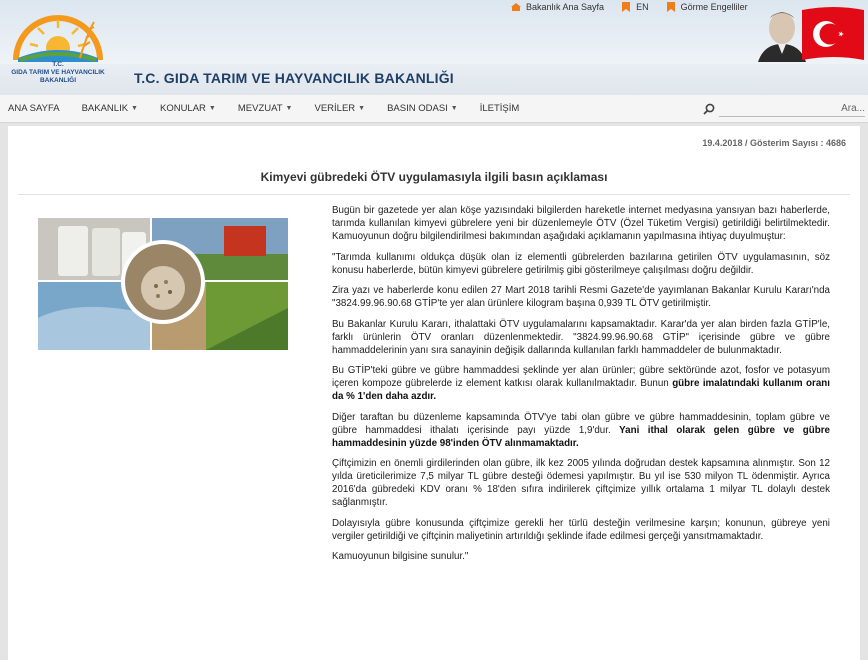 The image size is (868, 660). What do you see at coordinates (792, 109) in the screenshot?
I see `search-input` at bounding box center [792, 109].